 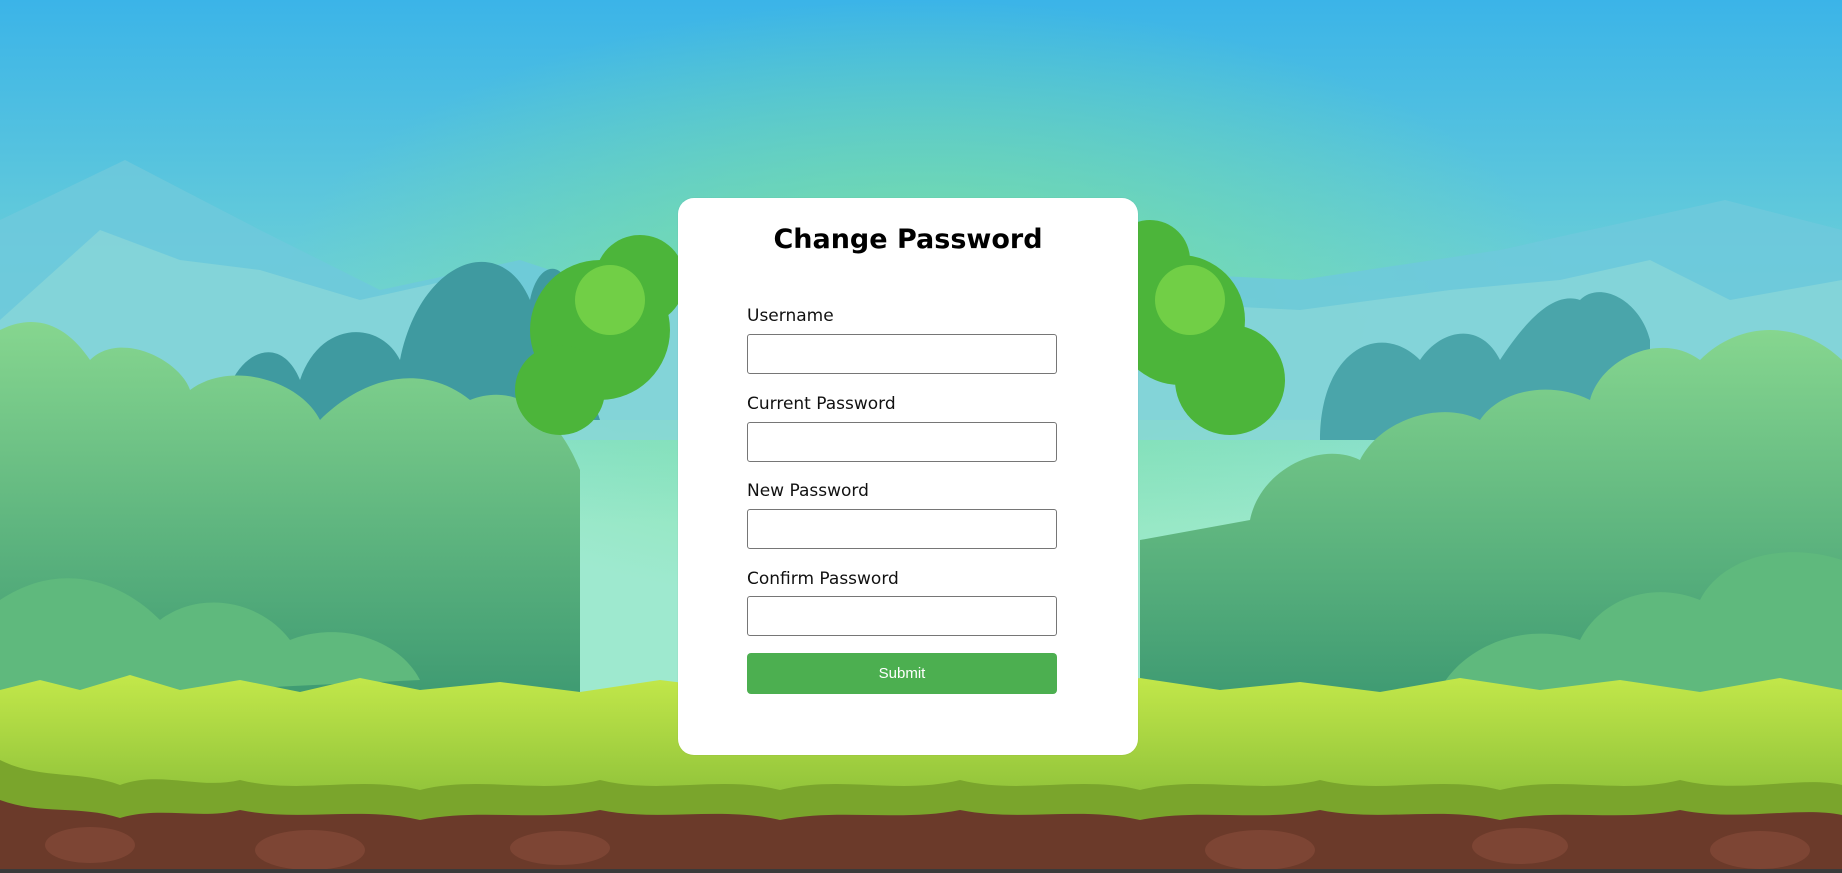 What do you see at coordinates (823, 579) in the screenshot?
I see `confirm-password-label: Confirm Password` at bounding box center [823, 579].